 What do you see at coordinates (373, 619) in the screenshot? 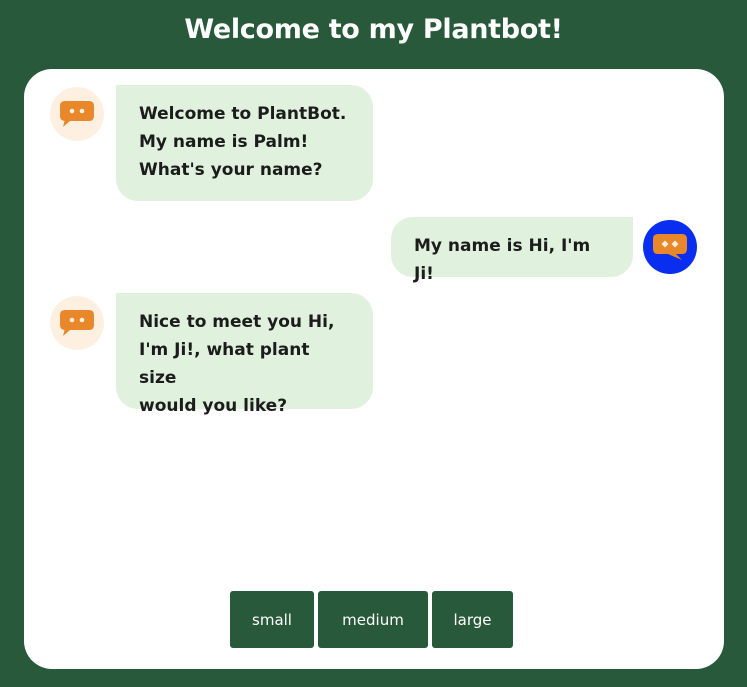
I see `medium-option-button: medium` at bounding box center [373, 619].